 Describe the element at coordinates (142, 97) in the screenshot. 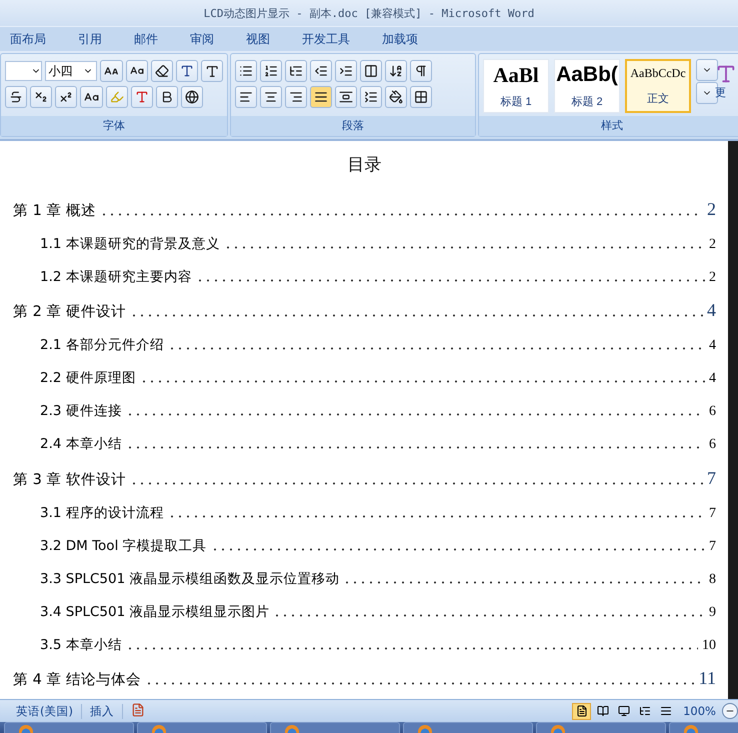

I see `font-color-button` at that location.